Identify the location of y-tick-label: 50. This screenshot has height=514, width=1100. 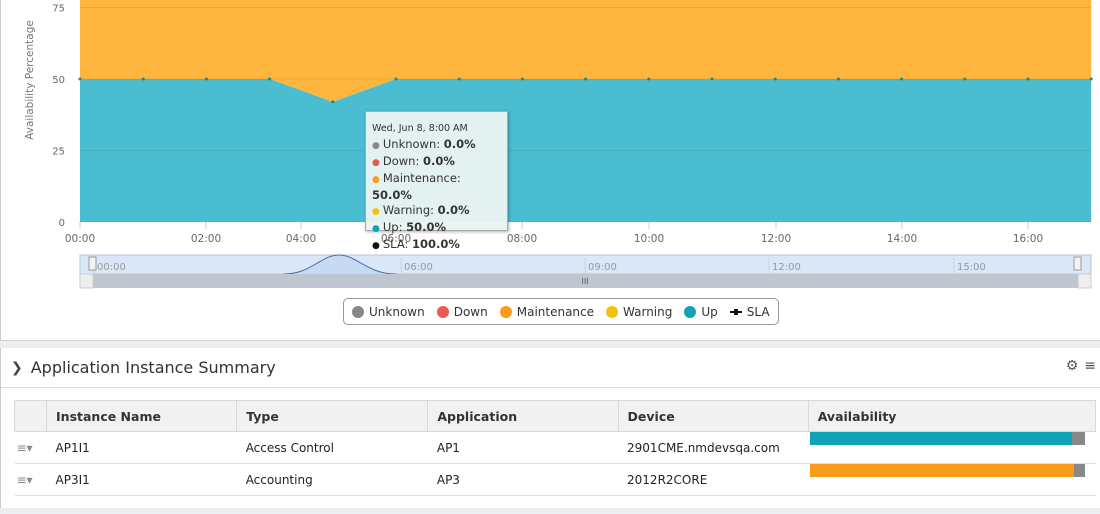
(58, 80).